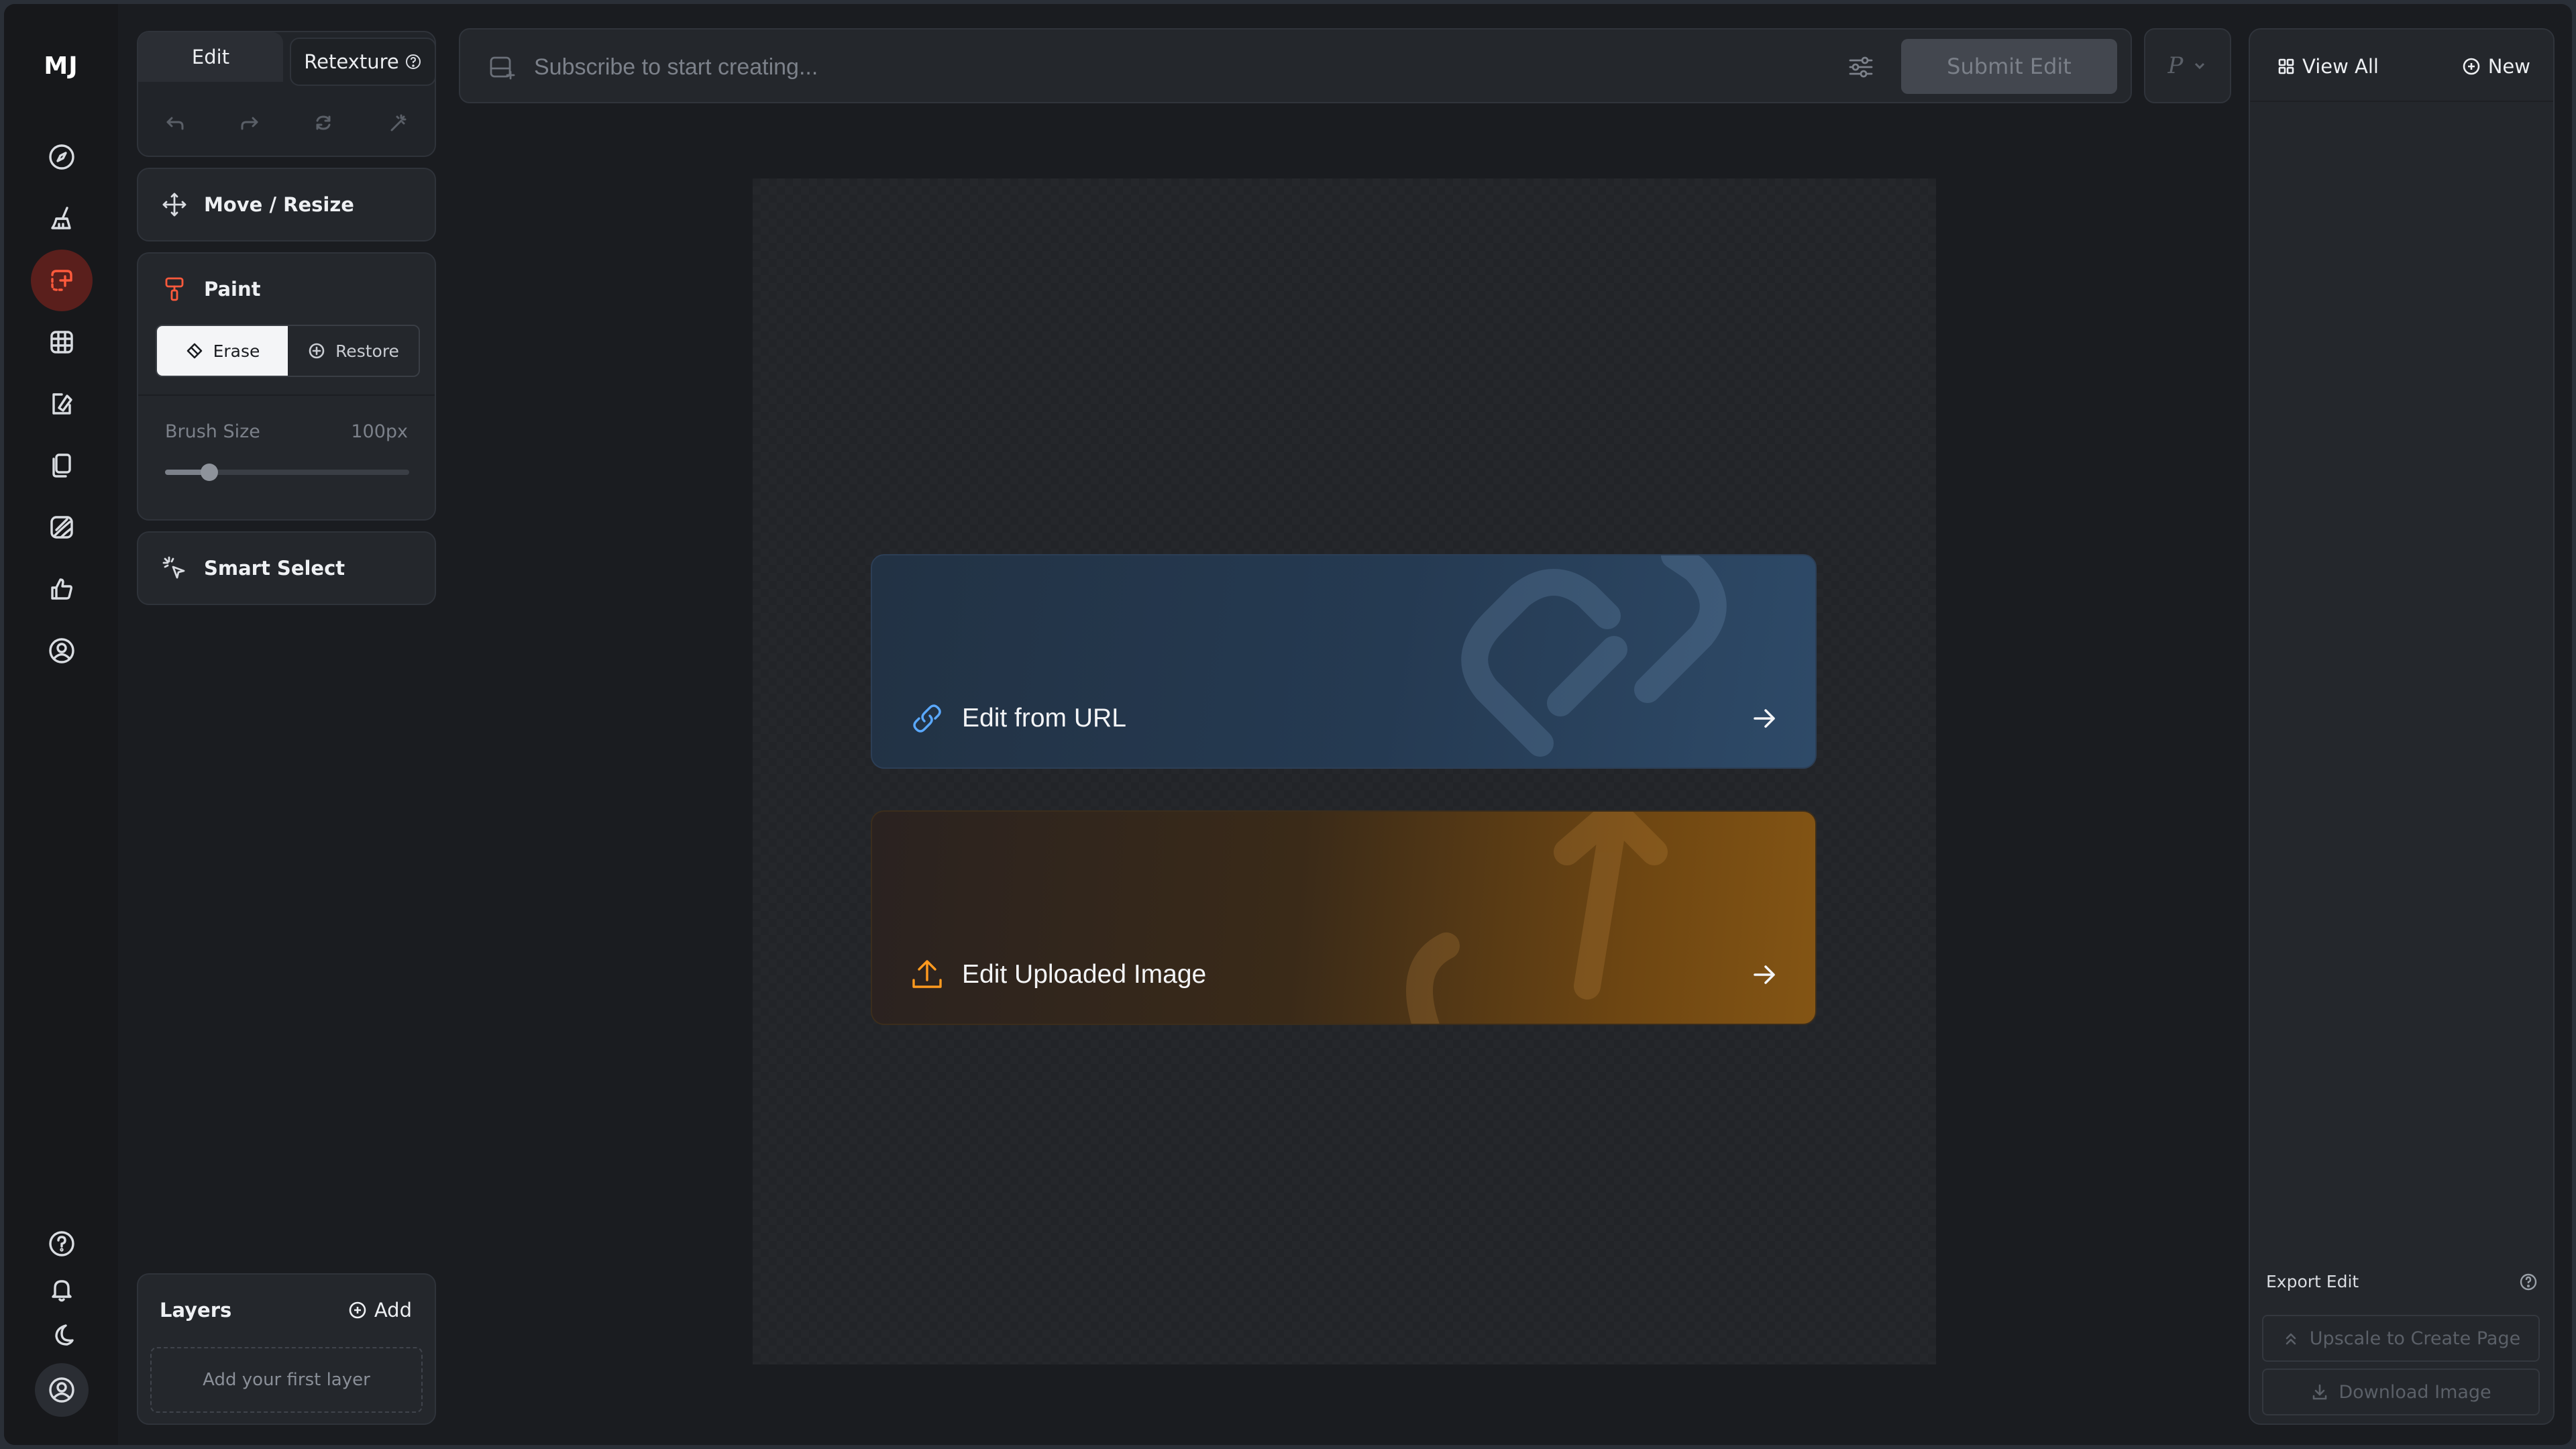  Describe the element at coordinates (2340, 66) in the screenshot. I see `view-all-label: View All` at that location.